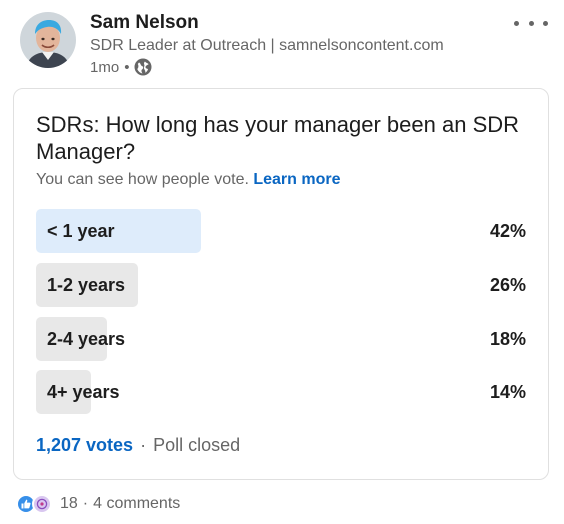  I want to click on globe-icon, so click(143, 67).